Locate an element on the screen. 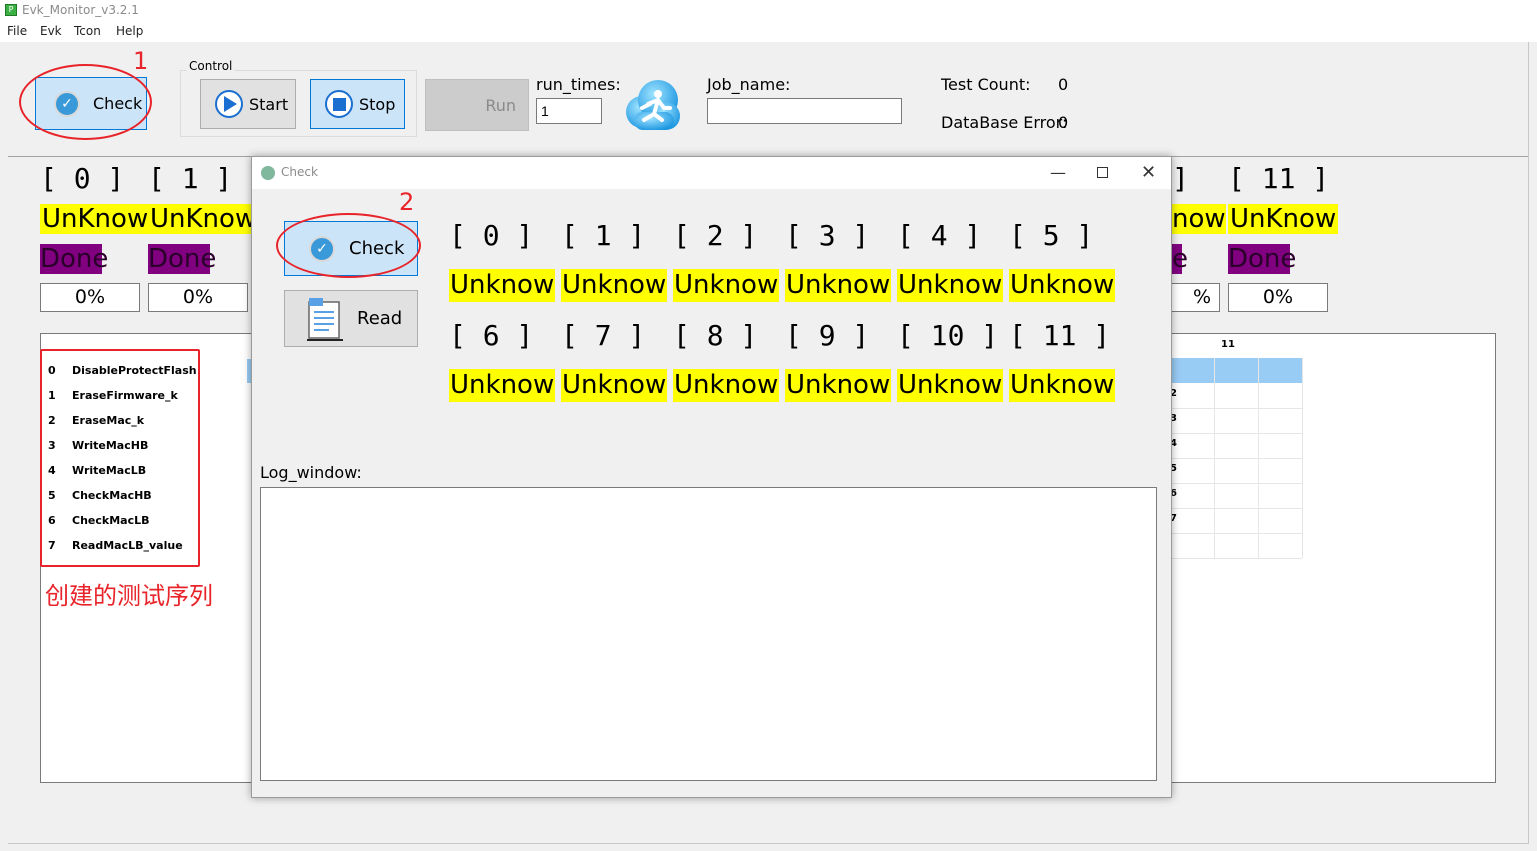 Image resolution: width=1537 pixels, height=851 pixels. slot-3-status: Unknow is located at coordinates (838, 285).